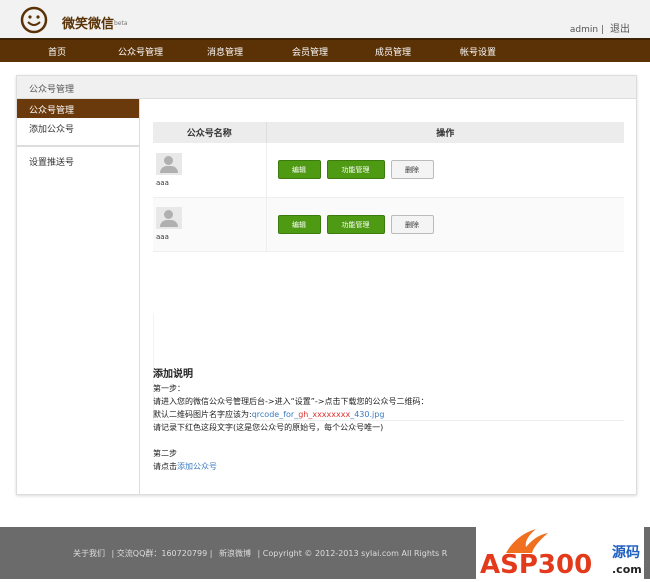  Describe the element at coordinates (165, 453) in the screenshot. I see `step2-label: 第二步` at that location.